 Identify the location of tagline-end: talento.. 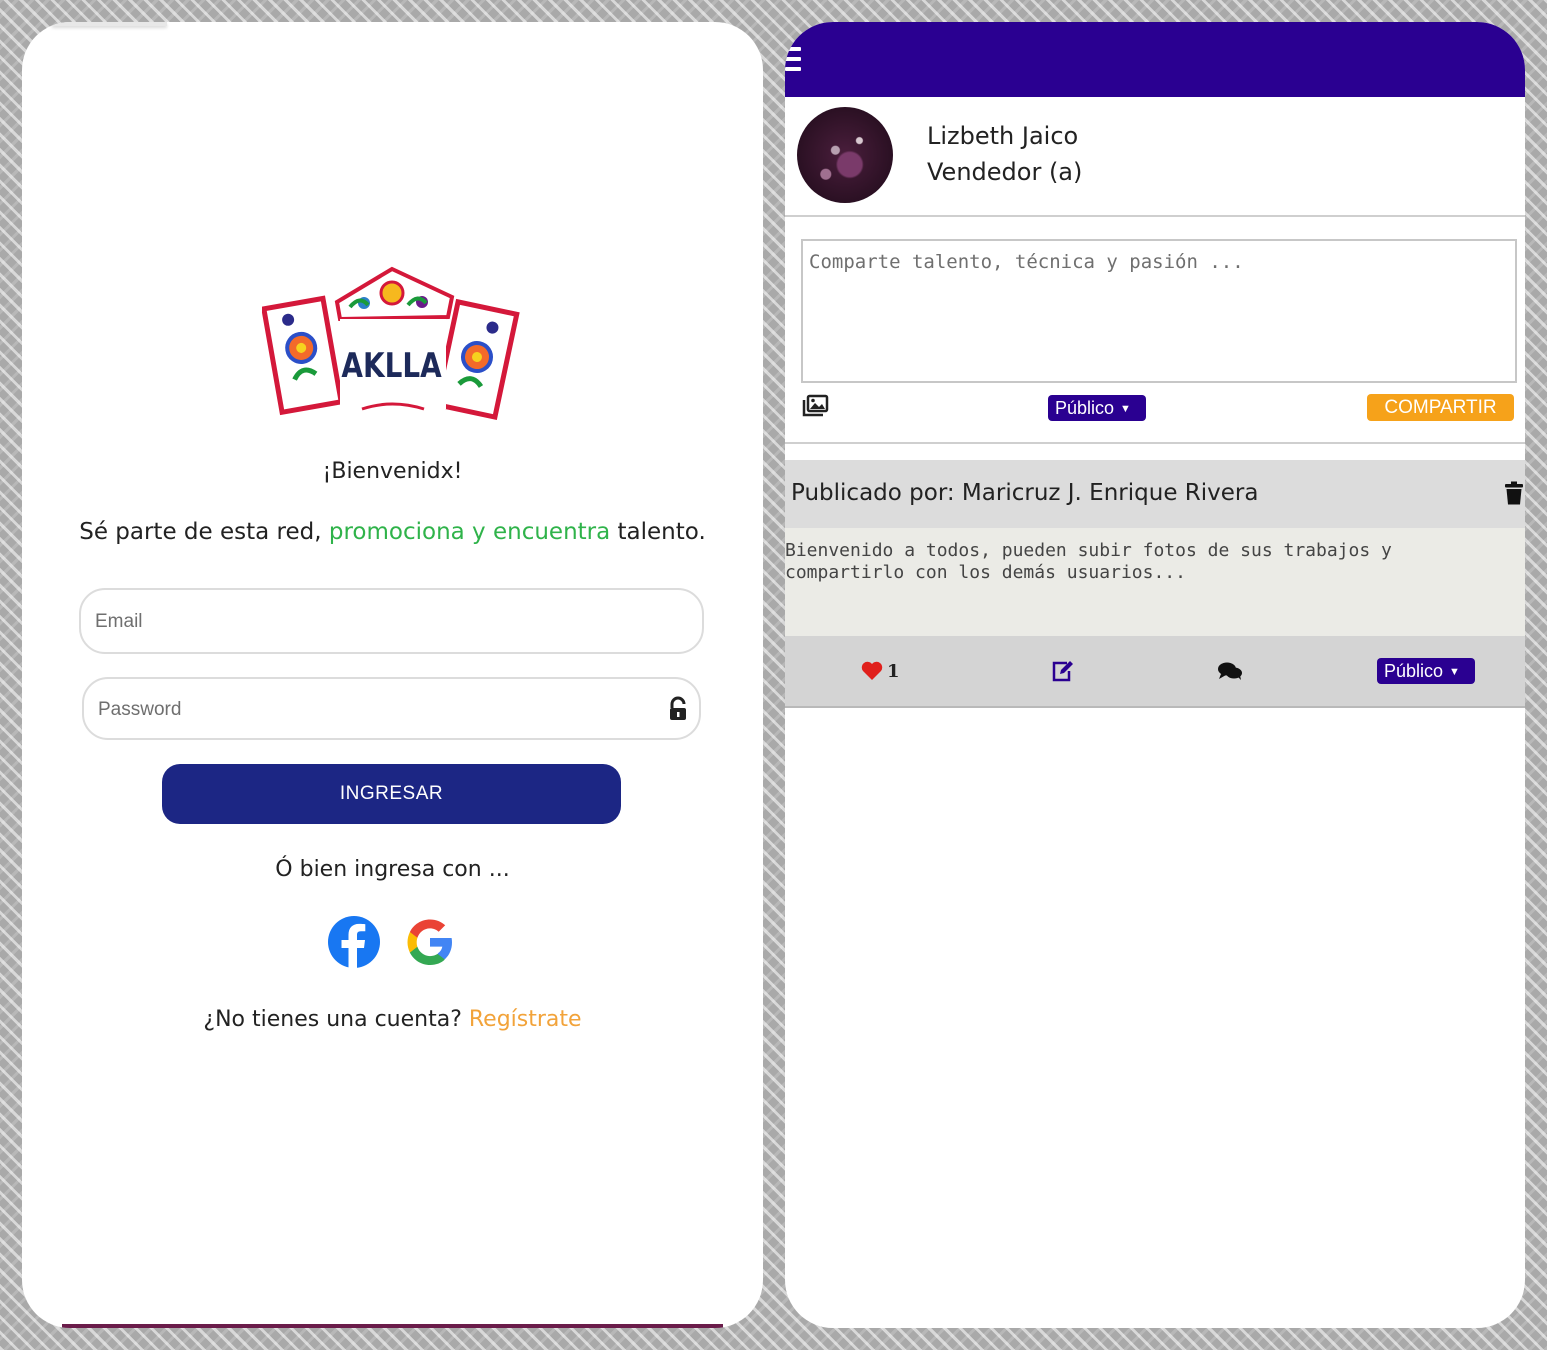
(658, 532).